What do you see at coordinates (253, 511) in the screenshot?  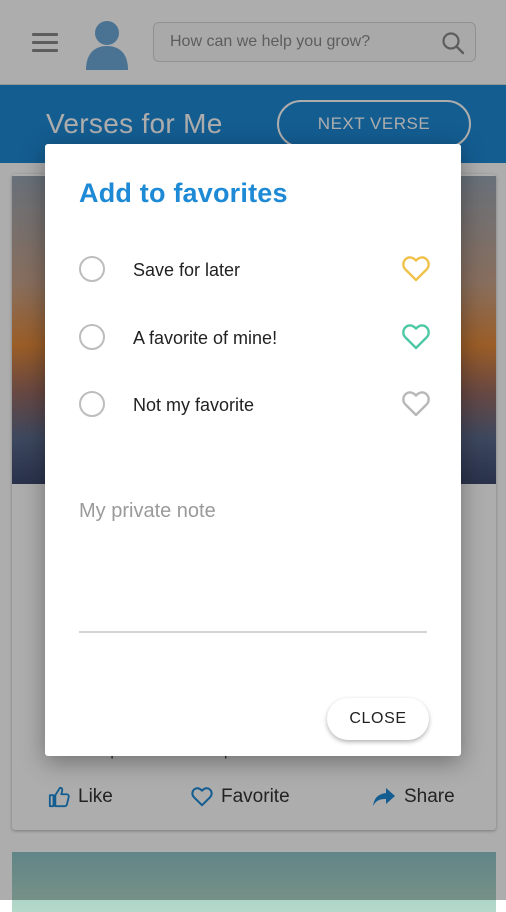 I see `private-note-input` at bounding box center [253, 511].